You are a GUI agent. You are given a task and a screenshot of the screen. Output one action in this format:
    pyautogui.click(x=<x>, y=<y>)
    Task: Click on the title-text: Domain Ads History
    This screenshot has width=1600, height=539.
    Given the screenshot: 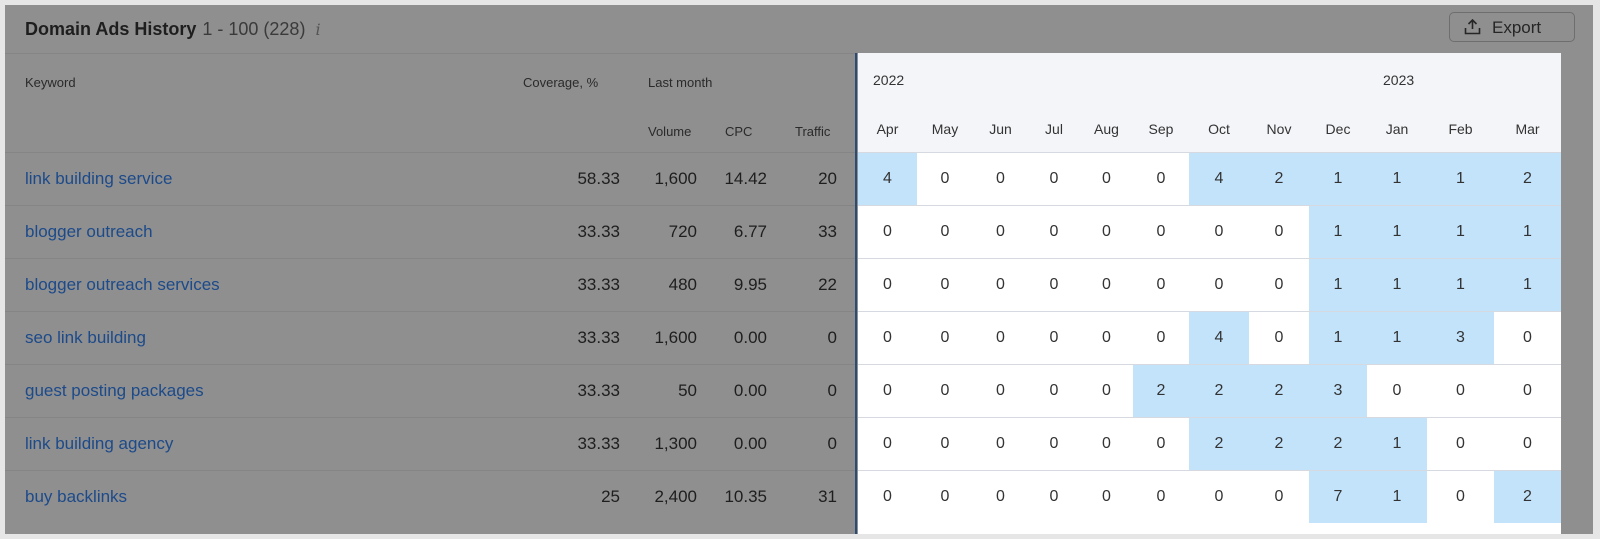 What is the action you would take?
    pyautogui.click(x=111, y=29)
    